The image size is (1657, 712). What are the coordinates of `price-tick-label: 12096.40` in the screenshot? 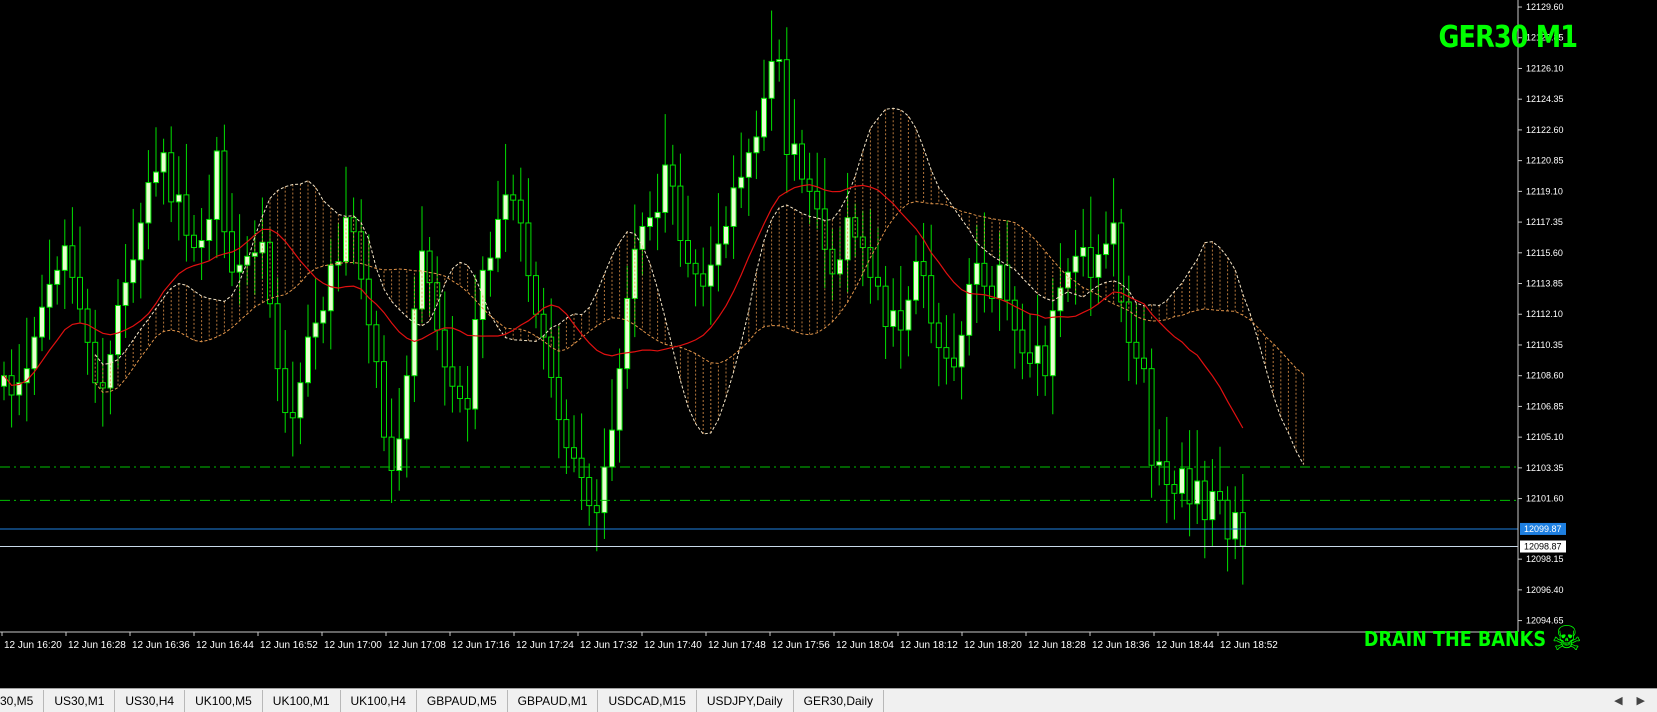 It's located at (1545, 590).